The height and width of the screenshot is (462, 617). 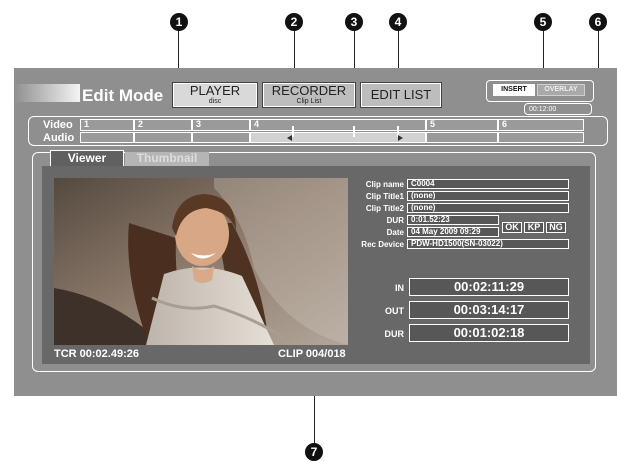 I want to click on dur-label: DUR, so click(x=394, y=334).